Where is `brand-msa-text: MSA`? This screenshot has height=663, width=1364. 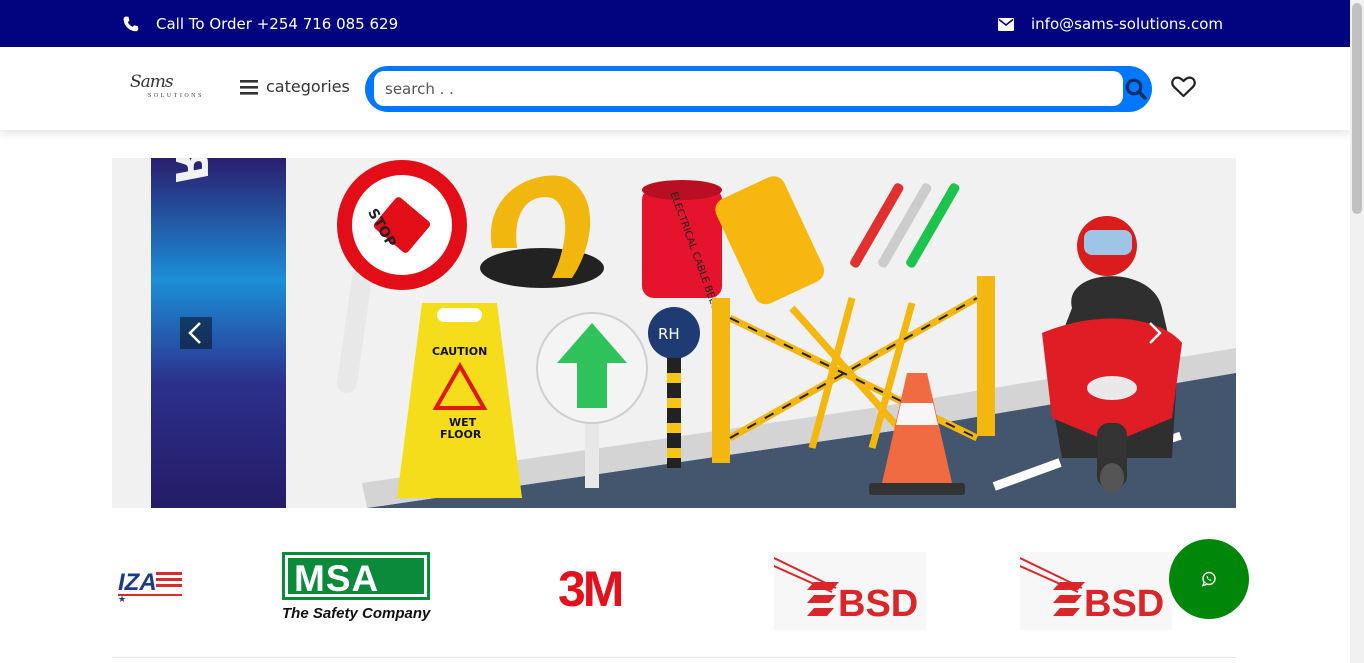
brand-msa-text: MSA is located at coordinates (336, 578).